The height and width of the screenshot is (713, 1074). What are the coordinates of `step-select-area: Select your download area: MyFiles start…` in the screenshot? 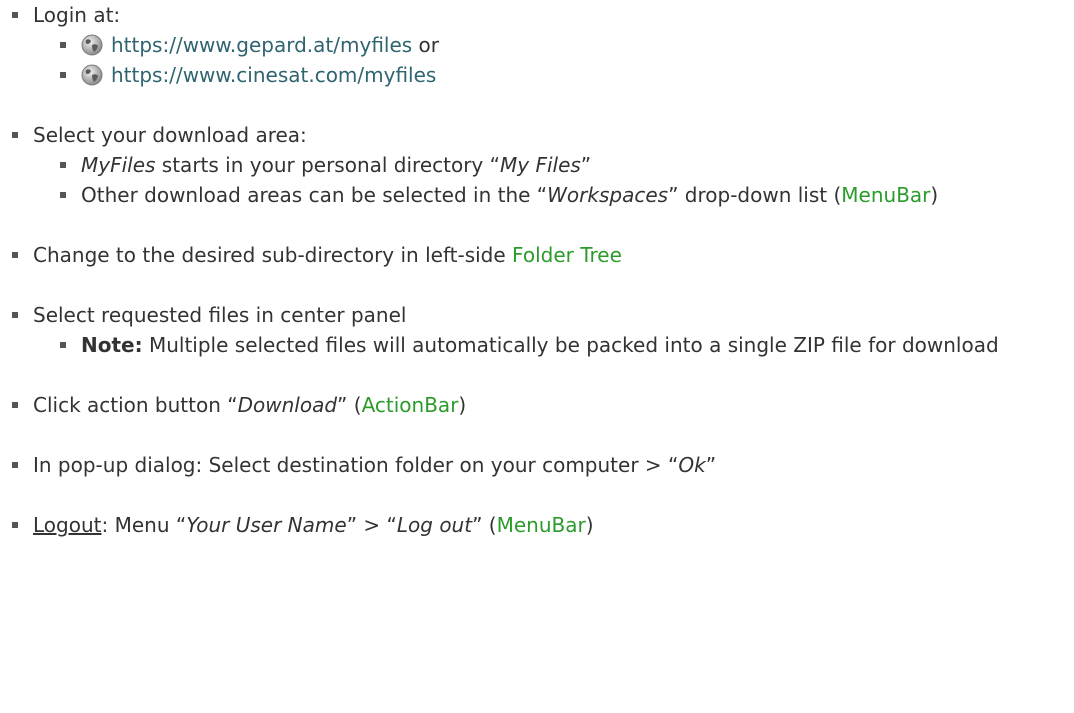 It's located at (537, 165).